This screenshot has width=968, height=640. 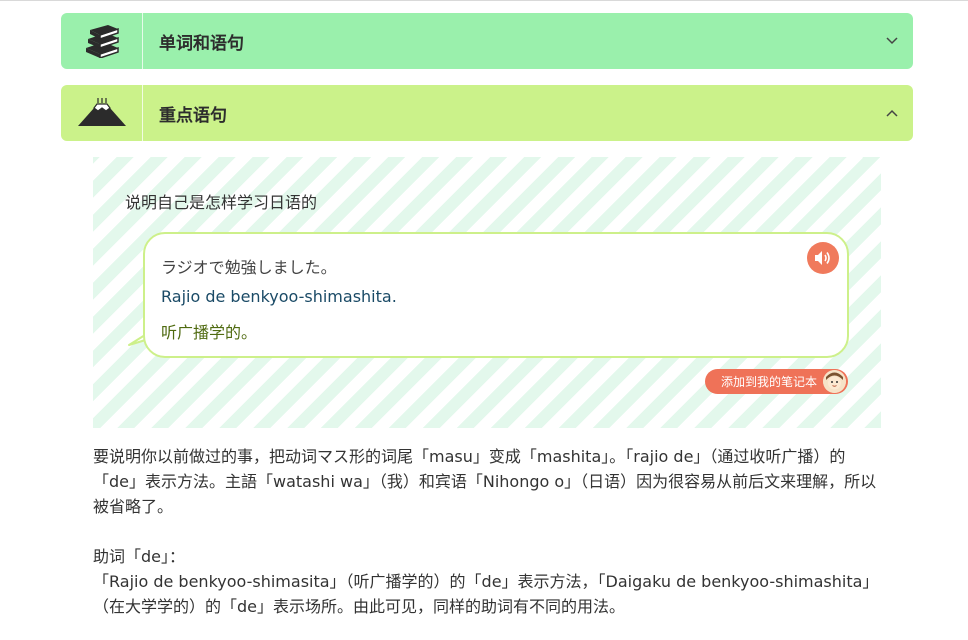 What do you see at coordinates (487, 113) in the screenshot?
I see `section-header-key-sentence: 重点语句` at bounding box center [487, 113].